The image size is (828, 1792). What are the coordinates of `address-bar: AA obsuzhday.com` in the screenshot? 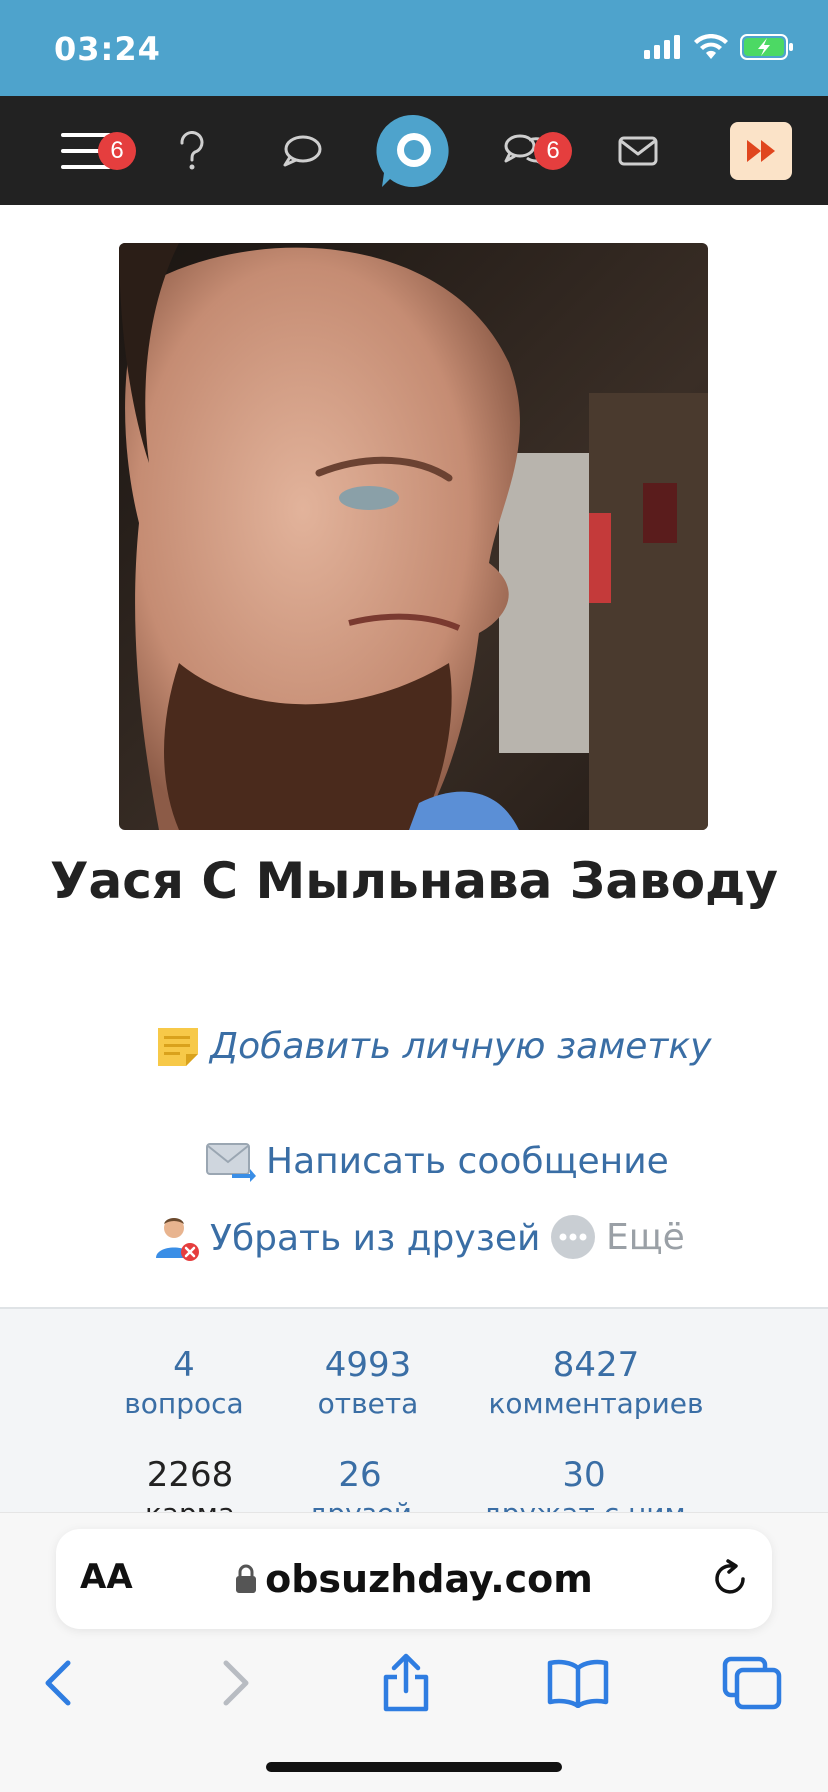 It's located at (414, 1579).